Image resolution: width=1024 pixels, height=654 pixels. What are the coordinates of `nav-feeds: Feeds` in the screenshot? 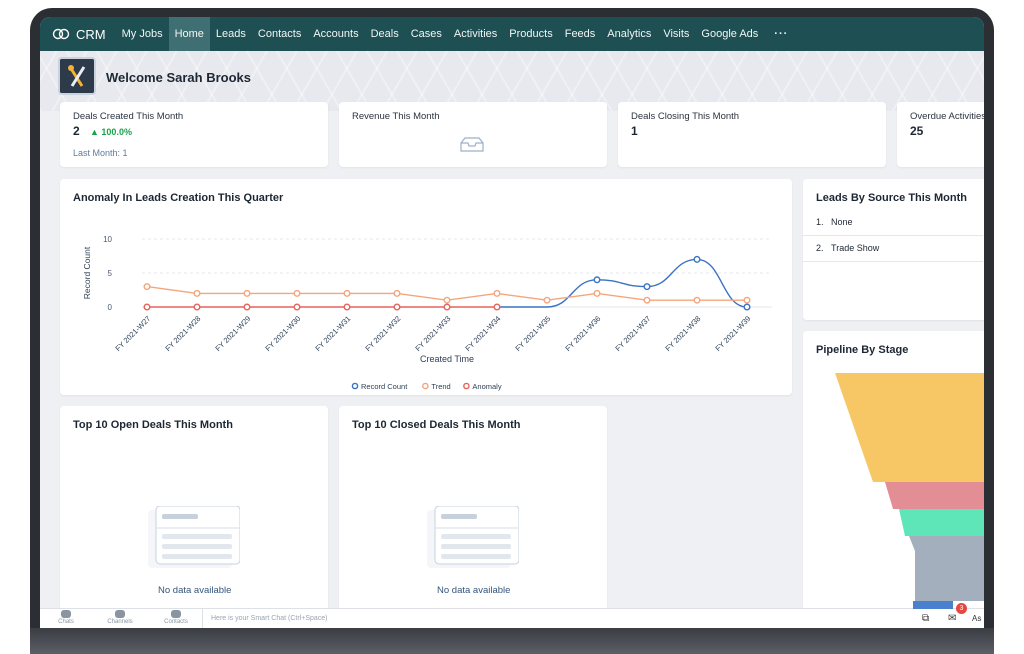 It's located at (580, 34).